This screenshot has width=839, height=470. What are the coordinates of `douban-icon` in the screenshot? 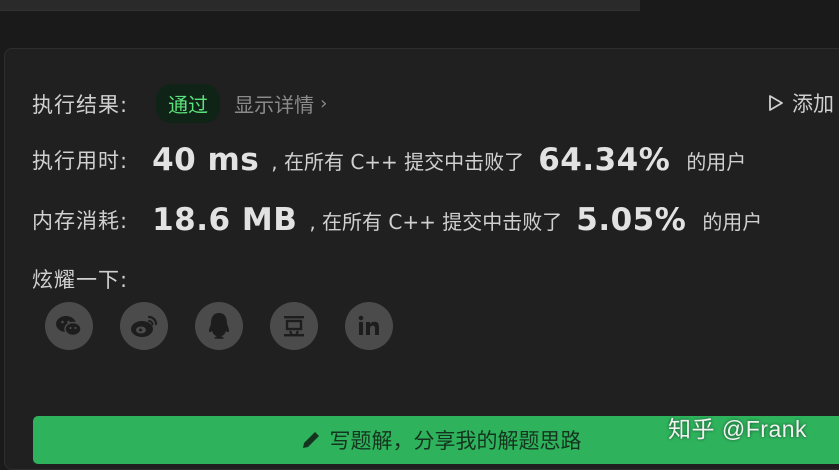 It's located at (294, 326).